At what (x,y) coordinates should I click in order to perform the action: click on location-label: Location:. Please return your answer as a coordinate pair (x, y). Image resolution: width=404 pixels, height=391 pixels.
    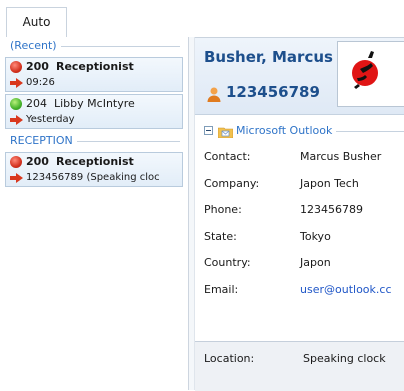
    Looking at the image, I should click on (229, 358).